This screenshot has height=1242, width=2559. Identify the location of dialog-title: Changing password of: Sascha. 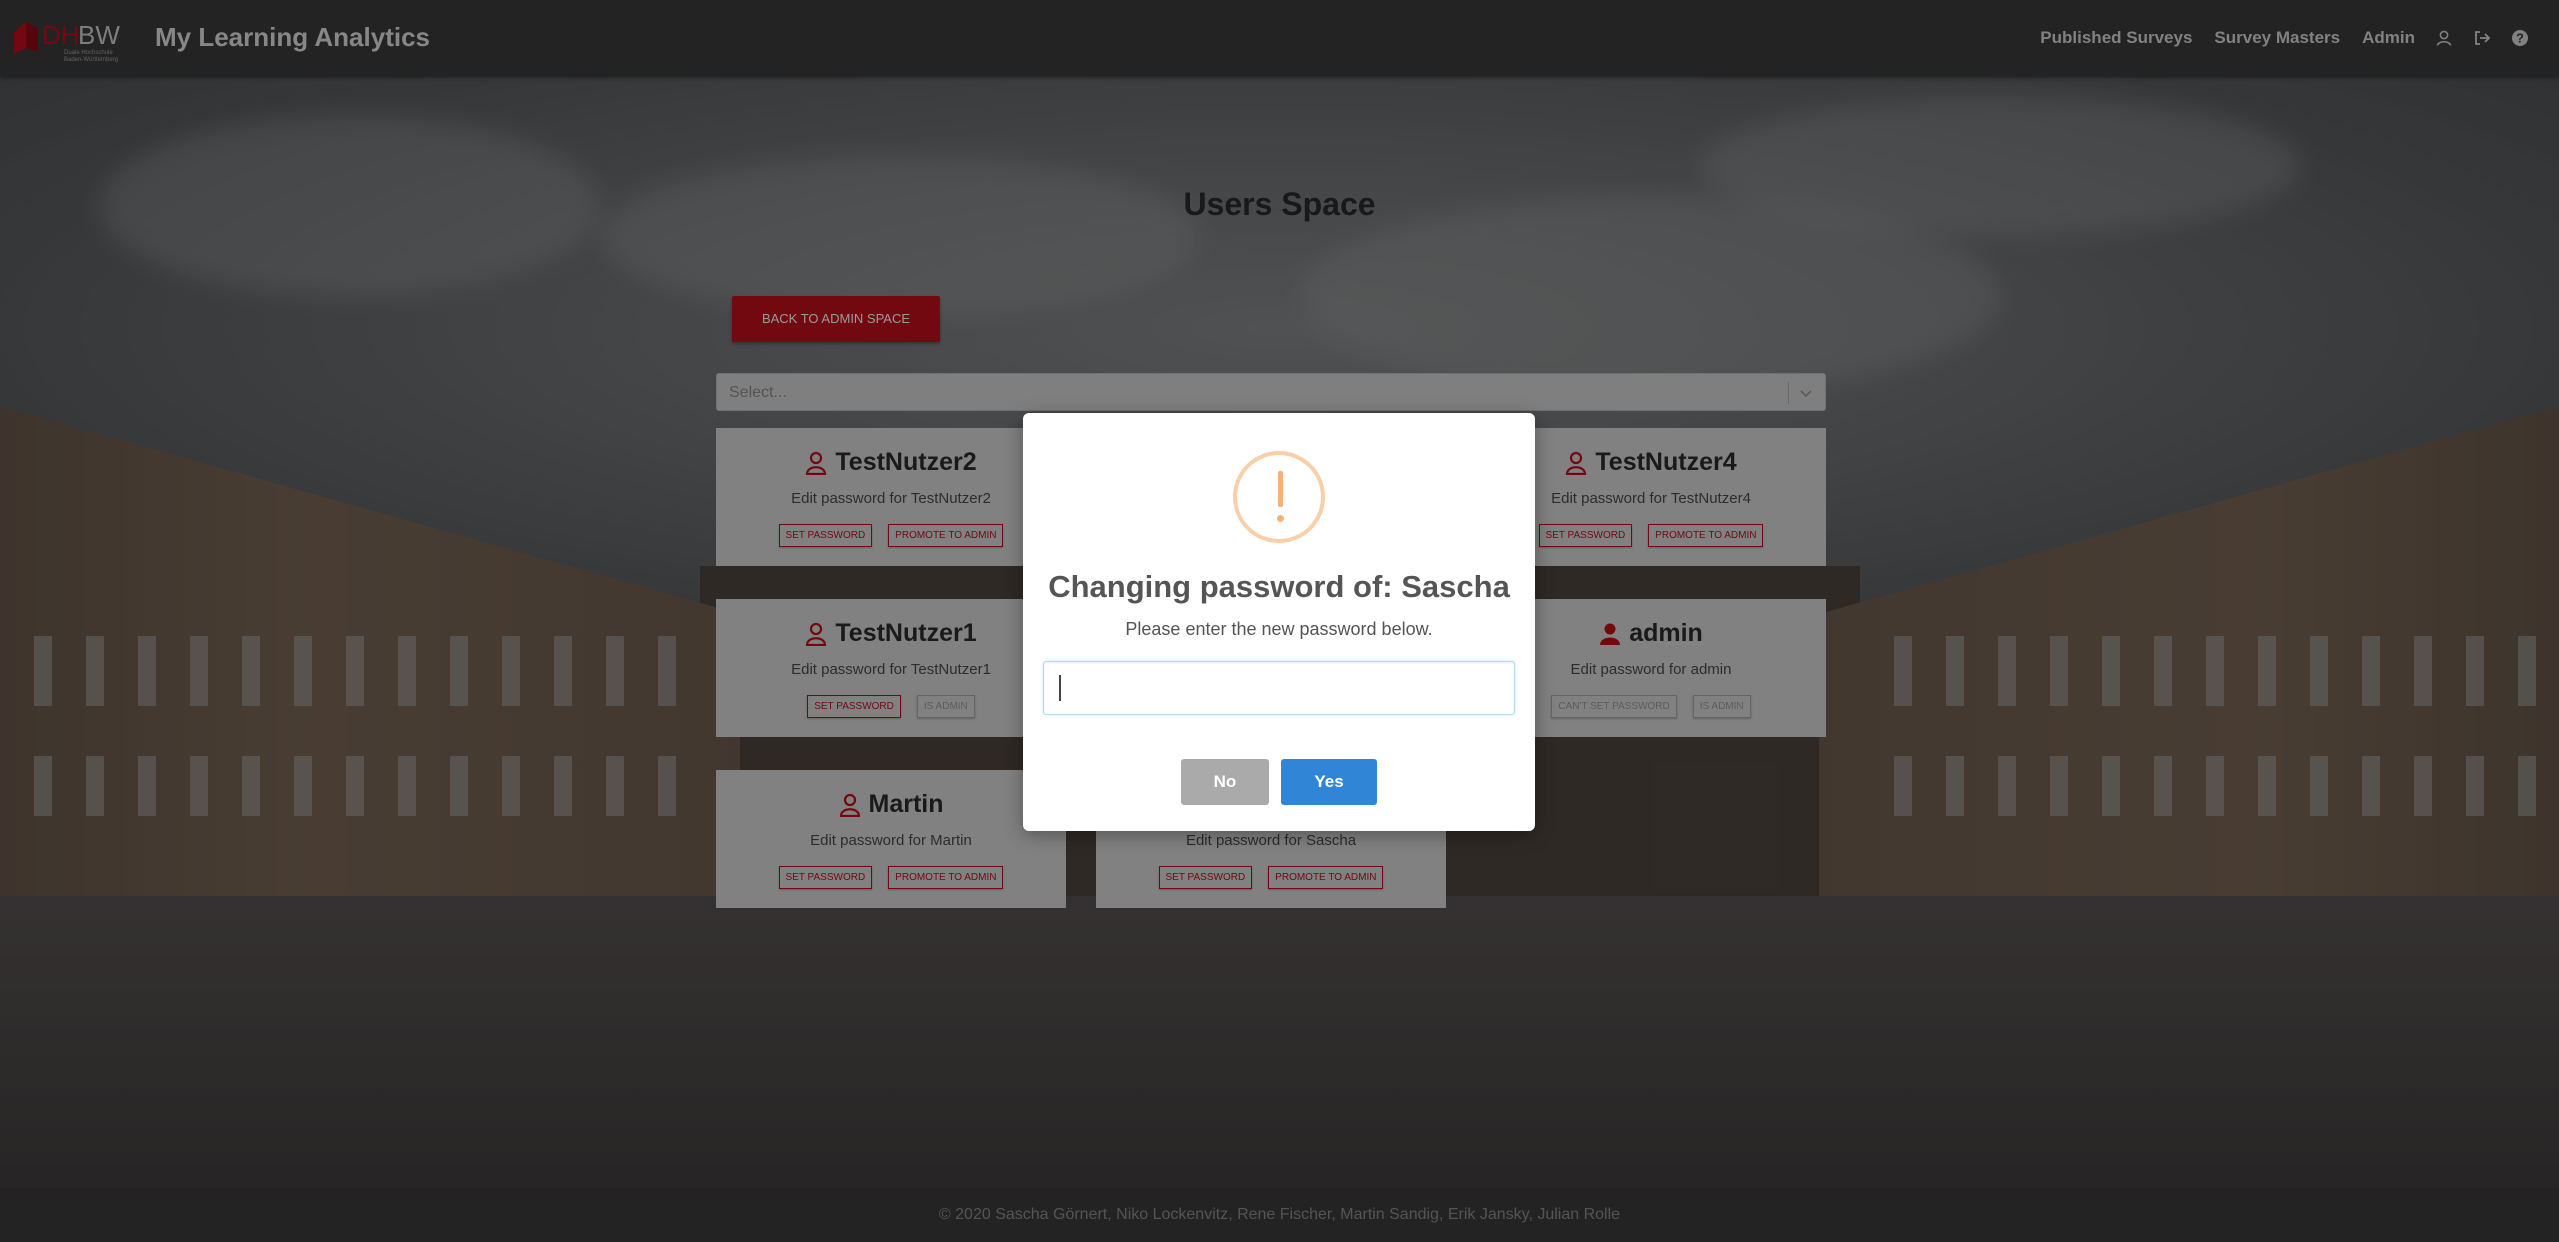
(1279, 586).